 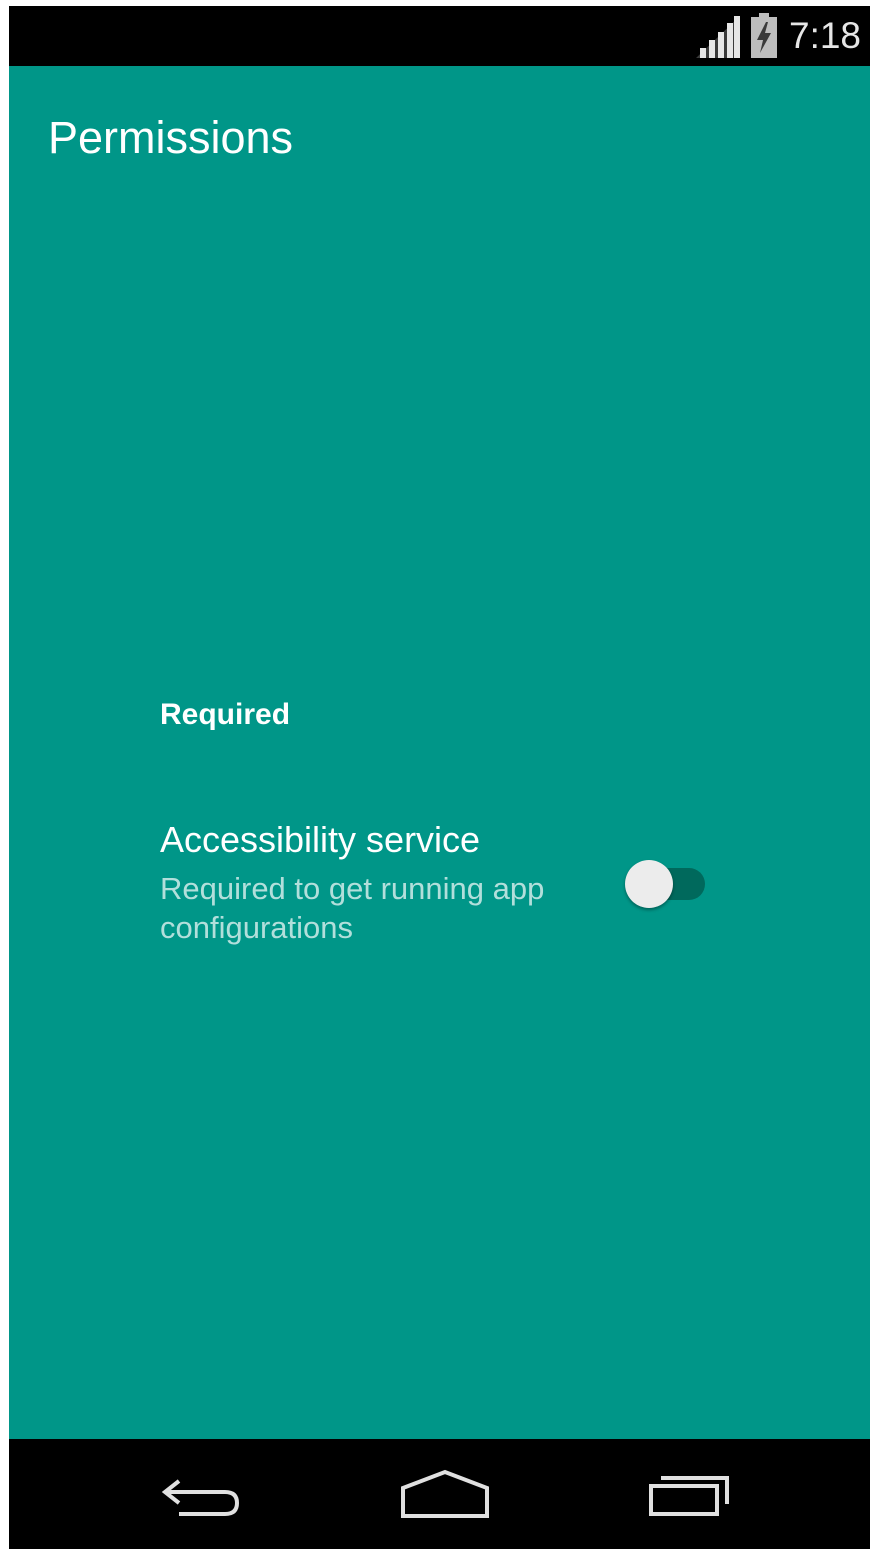 What do you see at coordinates (200, 1497) in the screenshot?
I see `back-icon` at bounding box center [200, 1497].